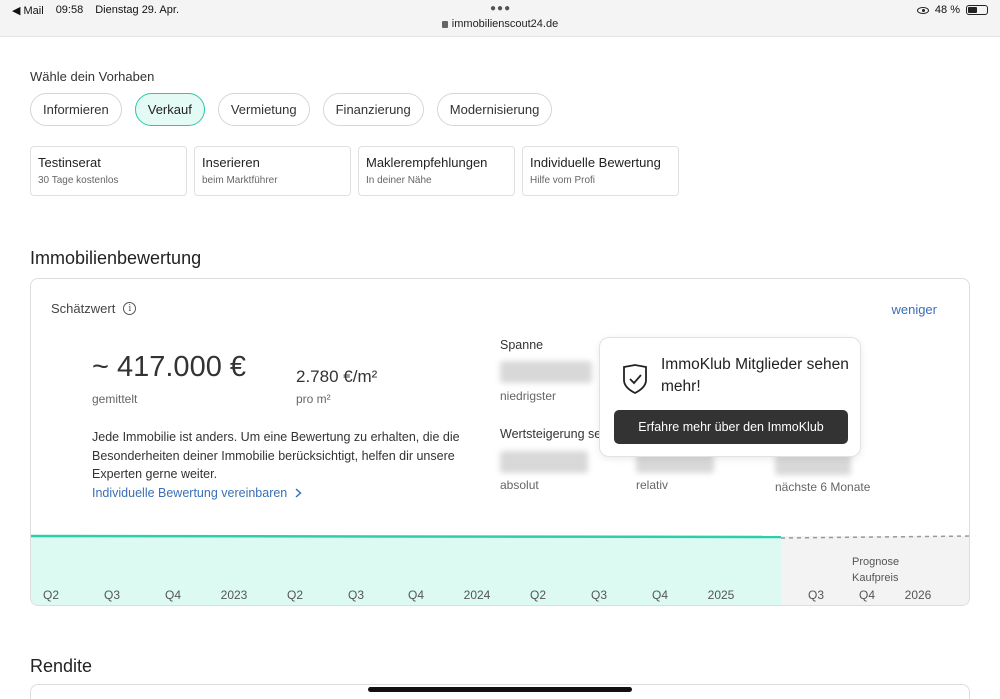 This screenshot has width=1000, height=699. What do you see at coordinates (731, 427) in the screenshot?
I see `immoklub-button: Erfahre mehr über den ImmoKlub` at bounding box center [731, 427].